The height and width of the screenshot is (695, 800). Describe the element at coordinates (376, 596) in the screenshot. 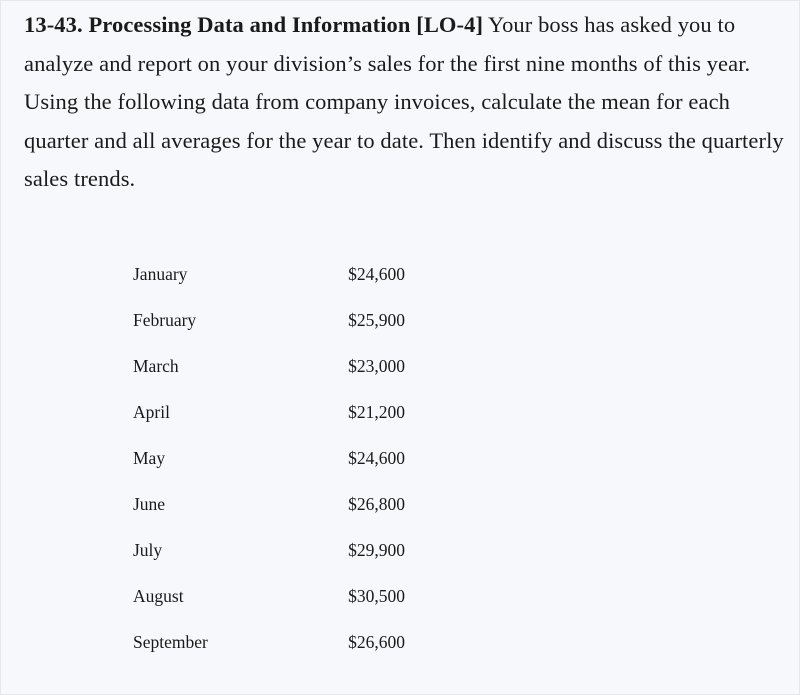

I see `sales-amount: $30,500` at that location.